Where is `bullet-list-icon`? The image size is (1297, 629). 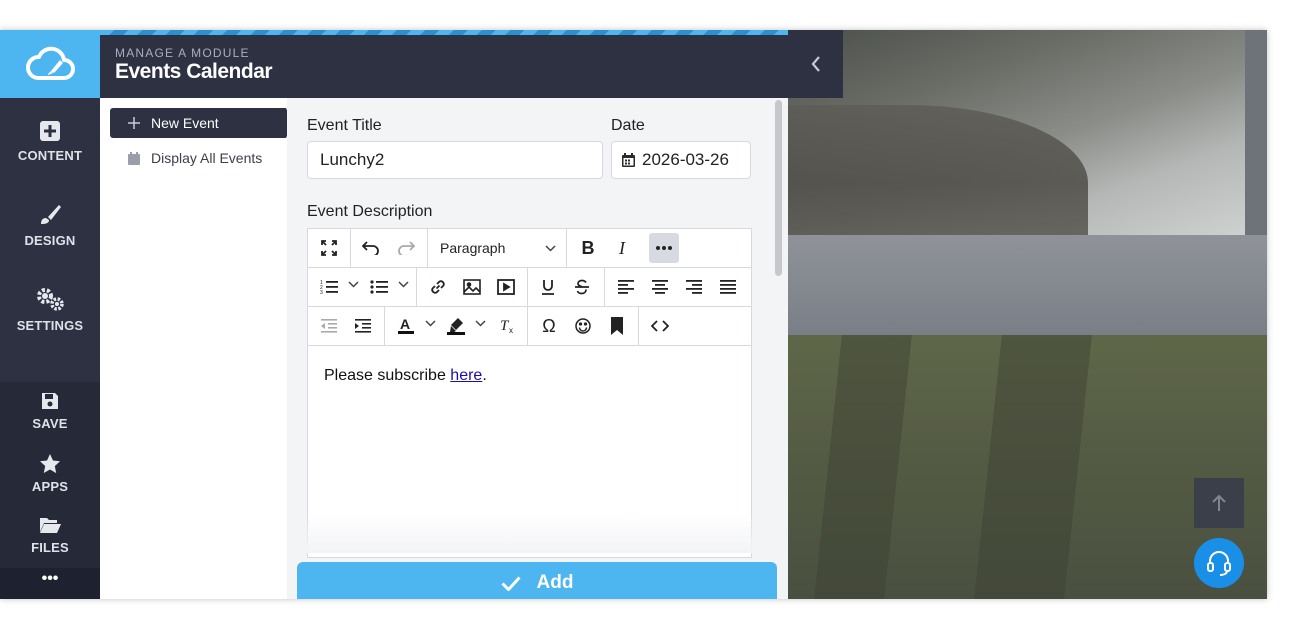 bullet-list-icon is located at coordinates (379, 287).